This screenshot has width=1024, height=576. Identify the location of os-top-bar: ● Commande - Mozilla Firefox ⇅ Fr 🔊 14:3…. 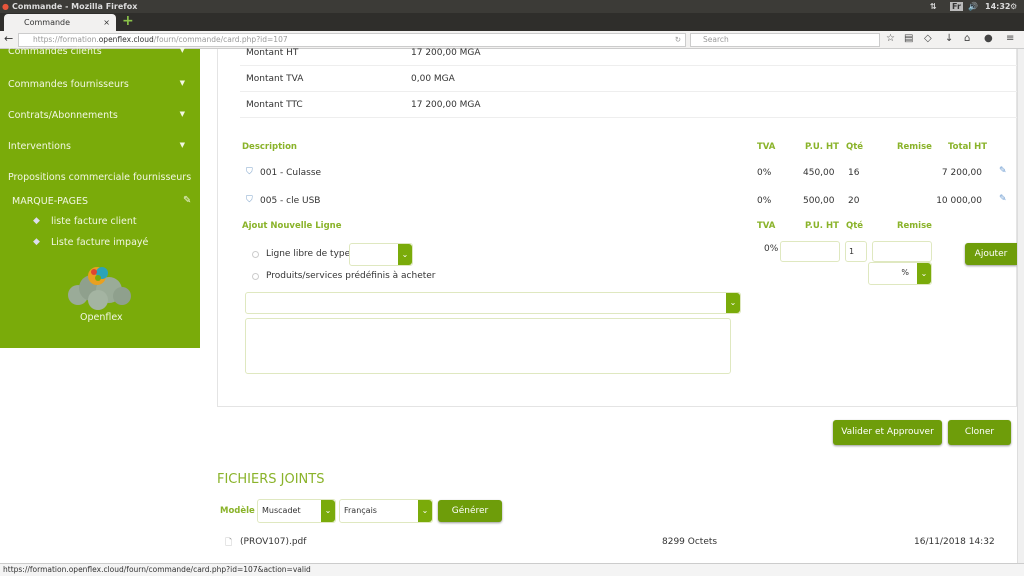
(512, 6).